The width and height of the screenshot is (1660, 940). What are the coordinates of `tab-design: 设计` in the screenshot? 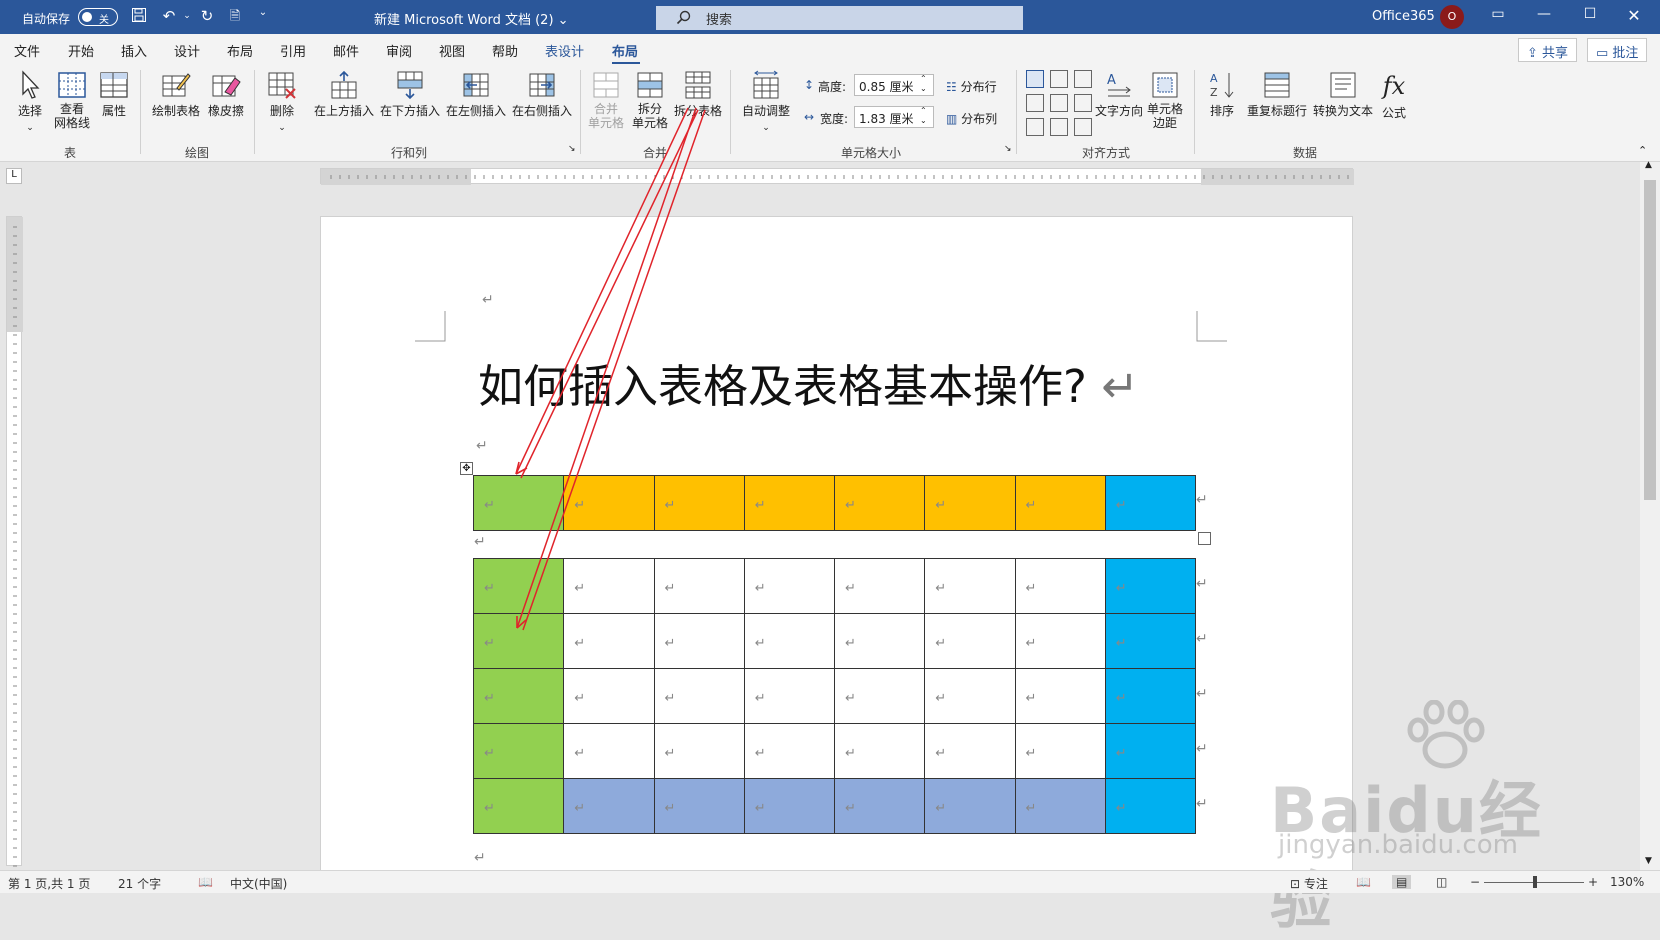 It's located at (187, 50).